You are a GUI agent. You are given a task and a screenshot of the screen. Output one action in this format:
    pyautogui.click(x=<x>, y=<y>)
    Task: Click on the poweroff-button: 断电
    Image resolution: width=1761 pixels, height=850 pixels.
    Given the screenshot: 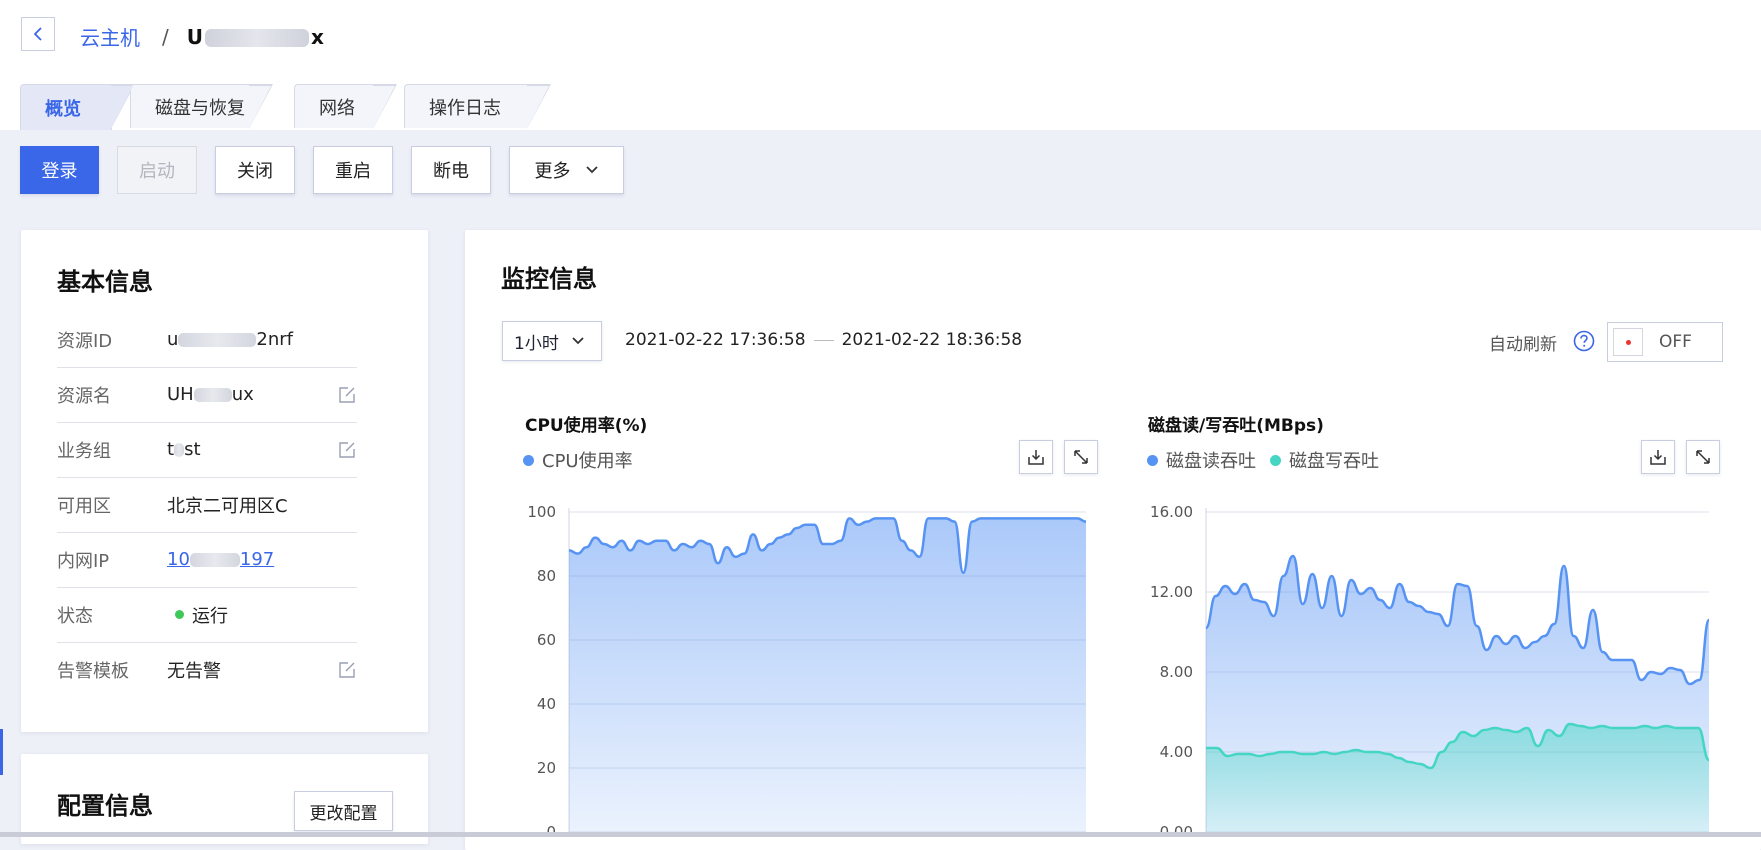 What is the action you would take?
    pyautogui.click(x=451, y=170)
    